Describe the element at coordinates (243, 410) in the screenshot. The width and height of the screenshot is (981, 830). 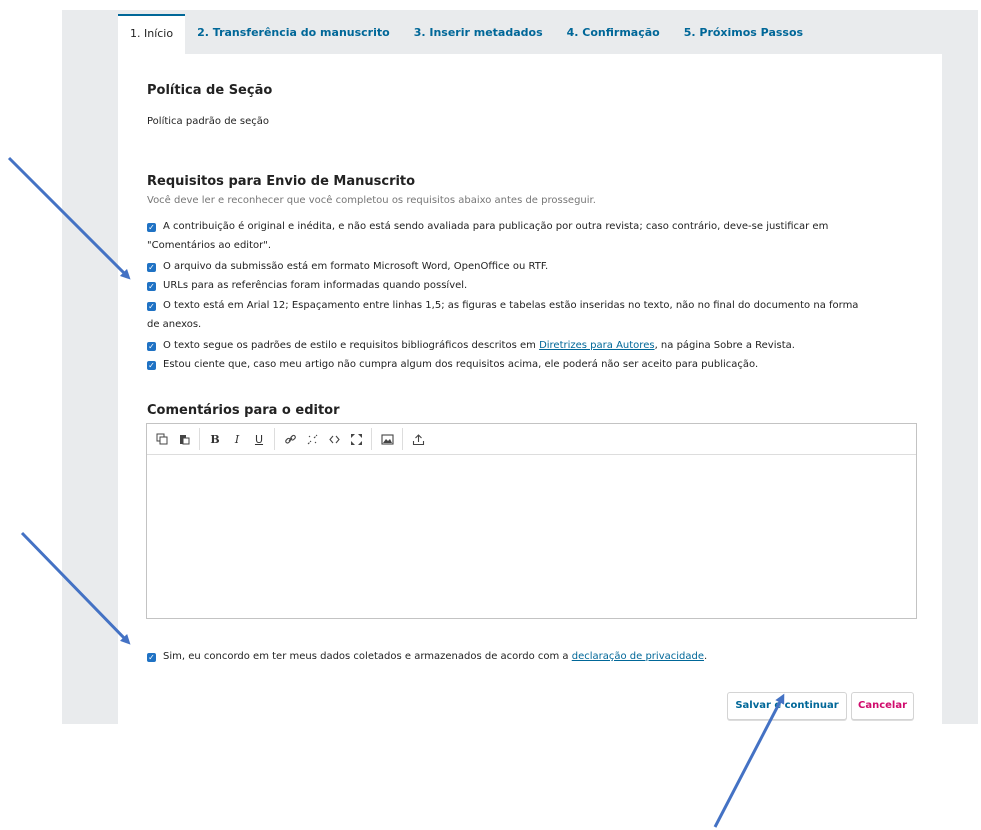
I see `comments-heading: Comentários para o editor` at that location.